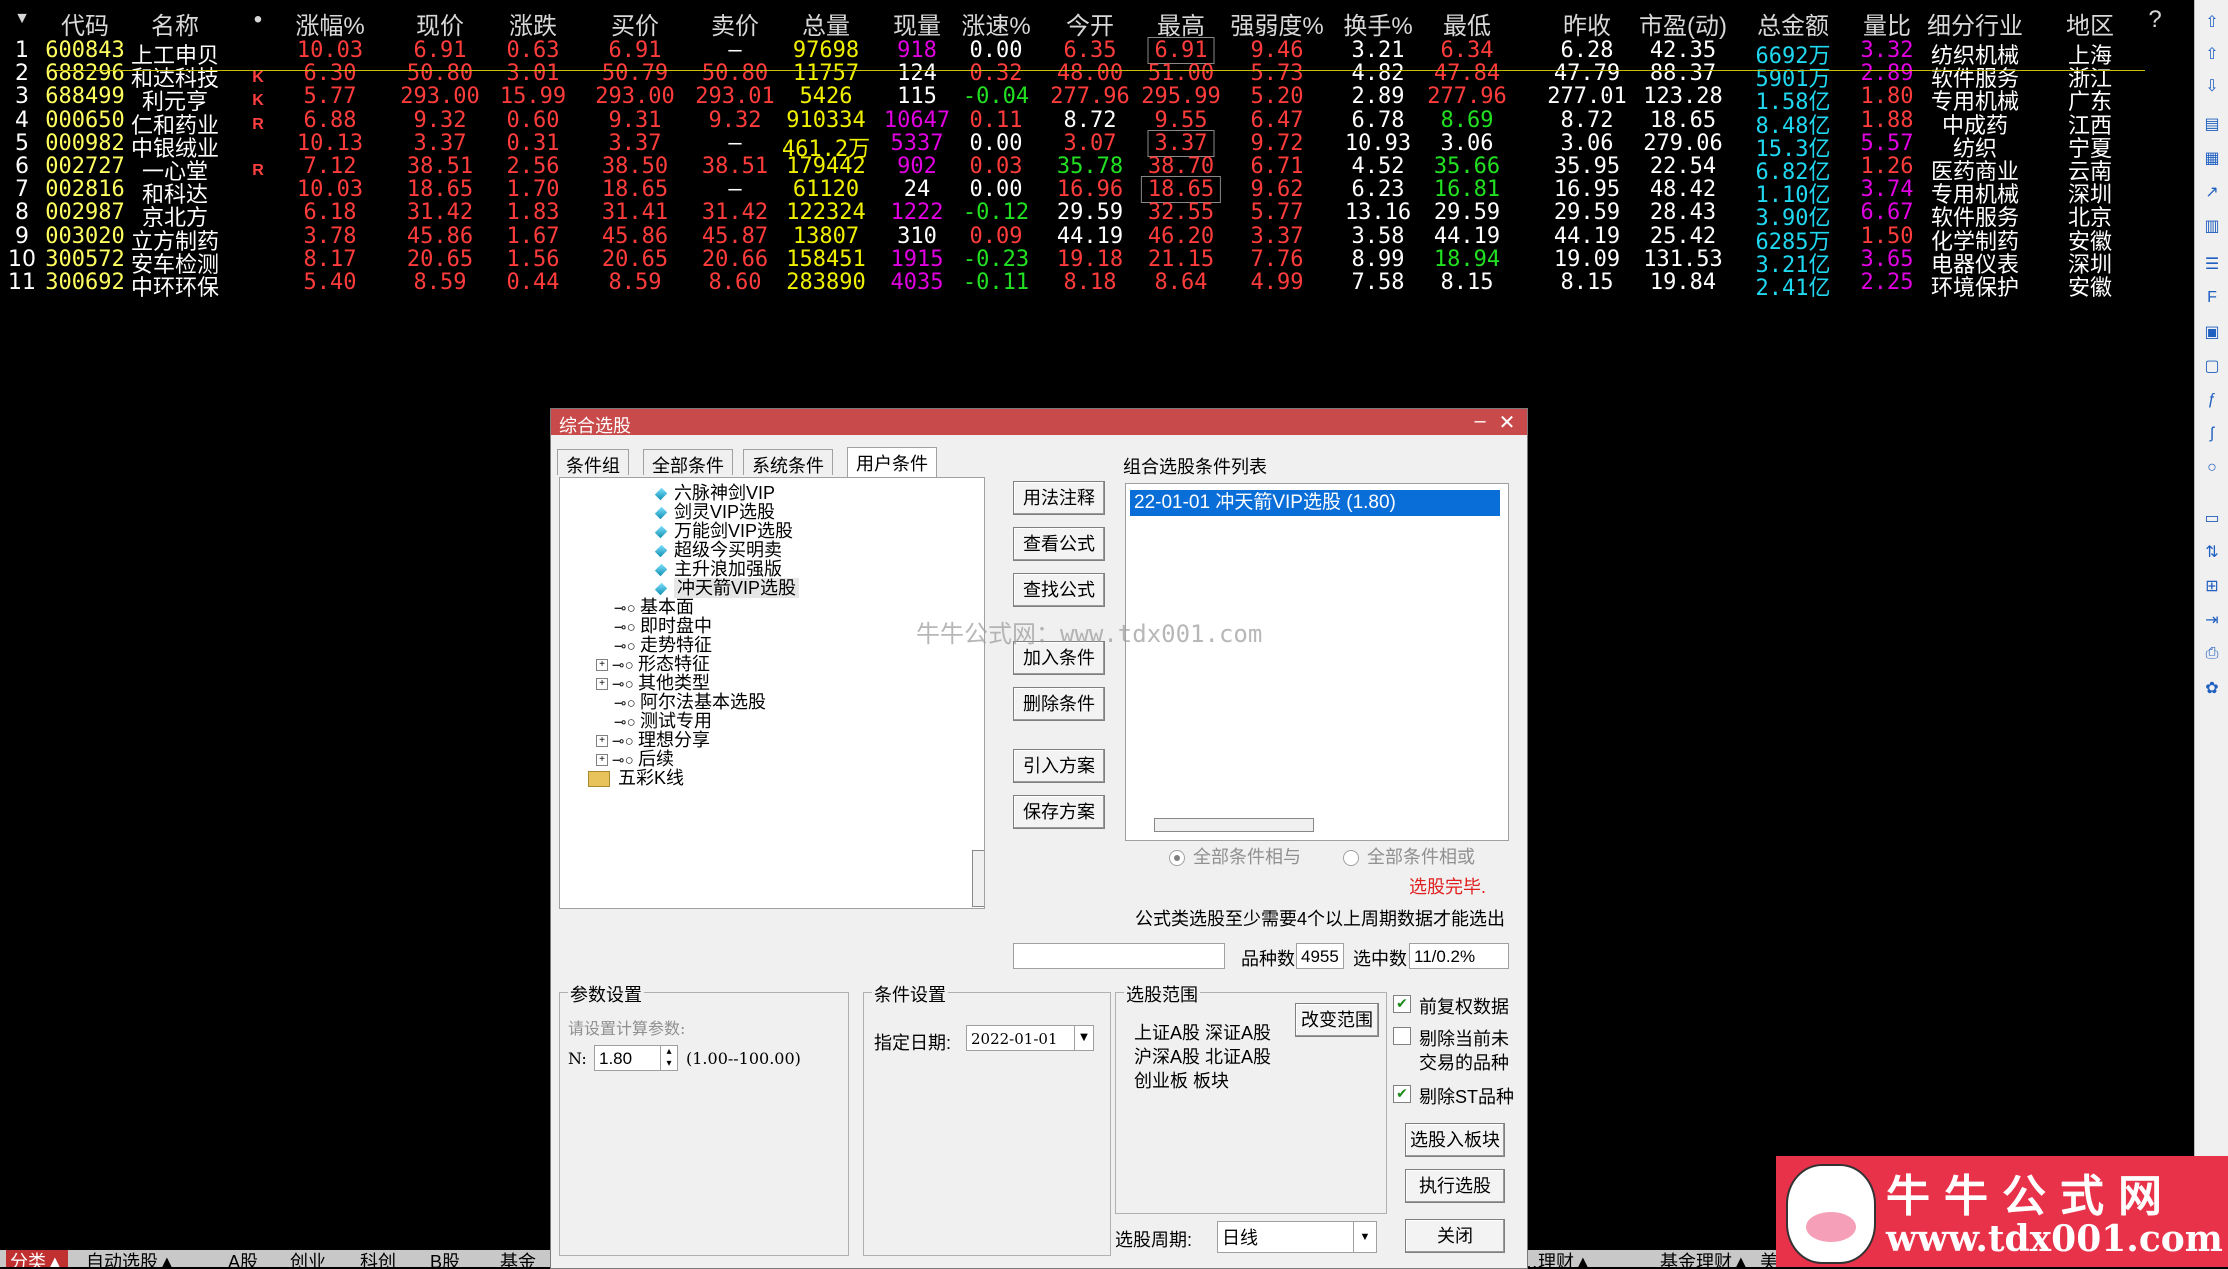  What do you see at coordinates (37, 1258) in the screenshot?
I see `bottom-tab: 分类▲` at bounding box center [37, 1258].